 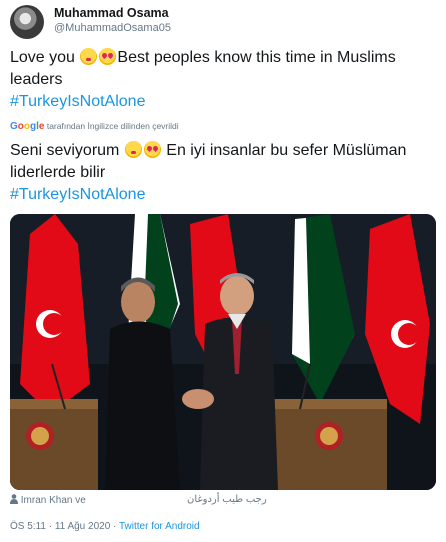 I want to click on author-name: Muhammad Osama, so click(x=111, y=13).